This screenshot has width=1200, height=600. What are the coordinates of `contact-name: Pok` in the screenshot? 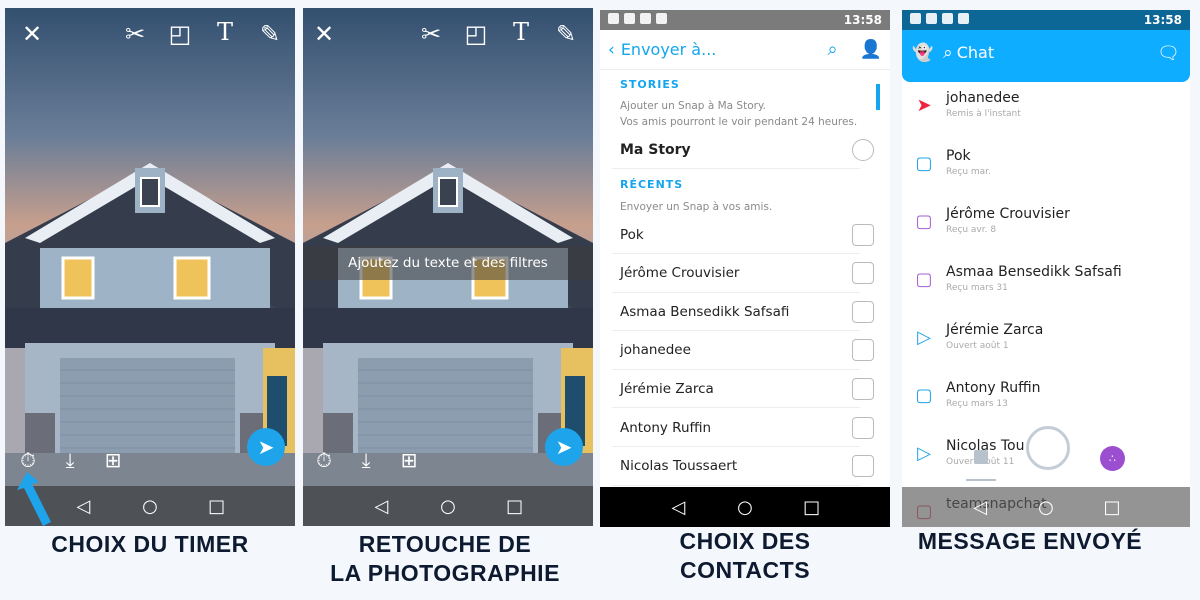 It's located at (632, 234).